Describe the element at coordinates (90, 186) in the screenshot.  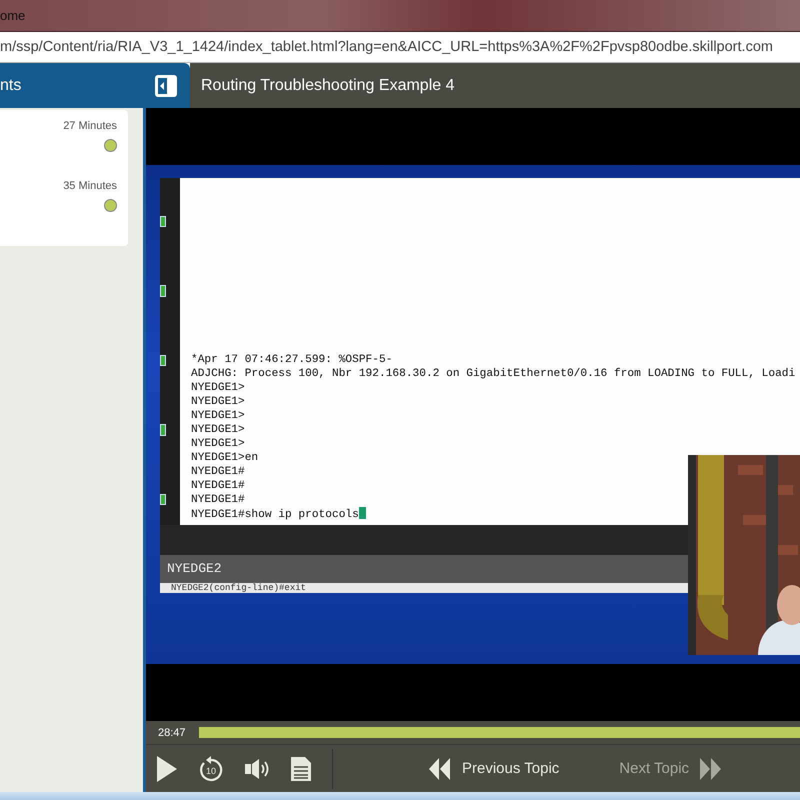
I see `duration-label: 35 Minutes` at that location.